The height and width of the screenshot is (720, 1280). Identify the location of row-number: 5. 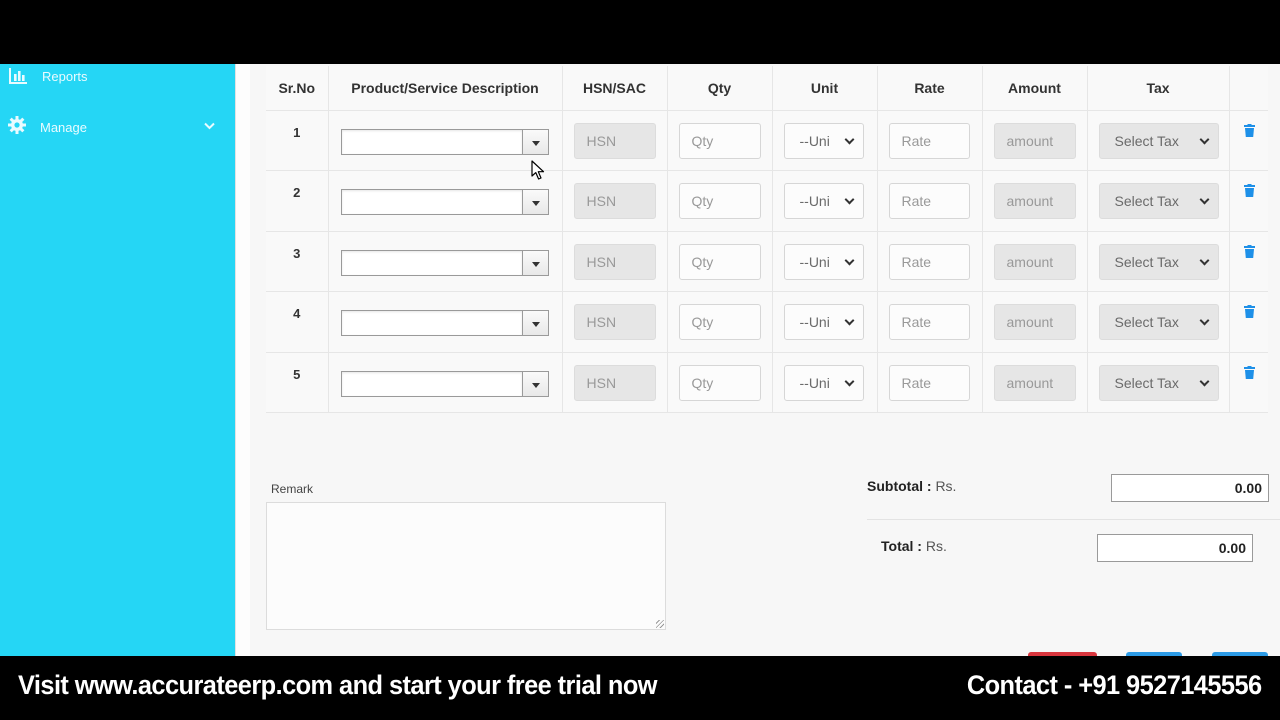
(297, 374).